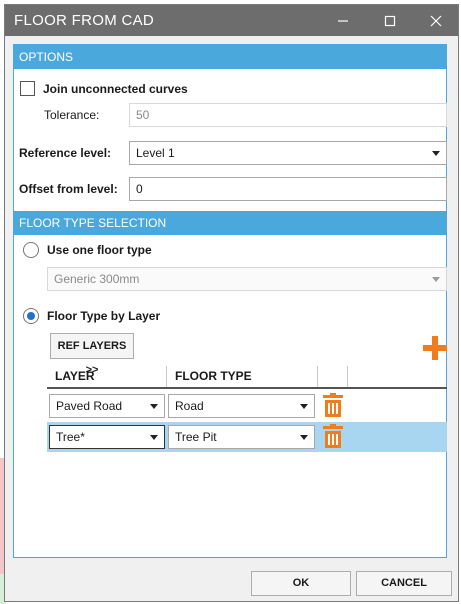 Image resolution: width=461 pixels, height=604 pixels. I want to click on floor-type-value: Road, so click(189, 406).